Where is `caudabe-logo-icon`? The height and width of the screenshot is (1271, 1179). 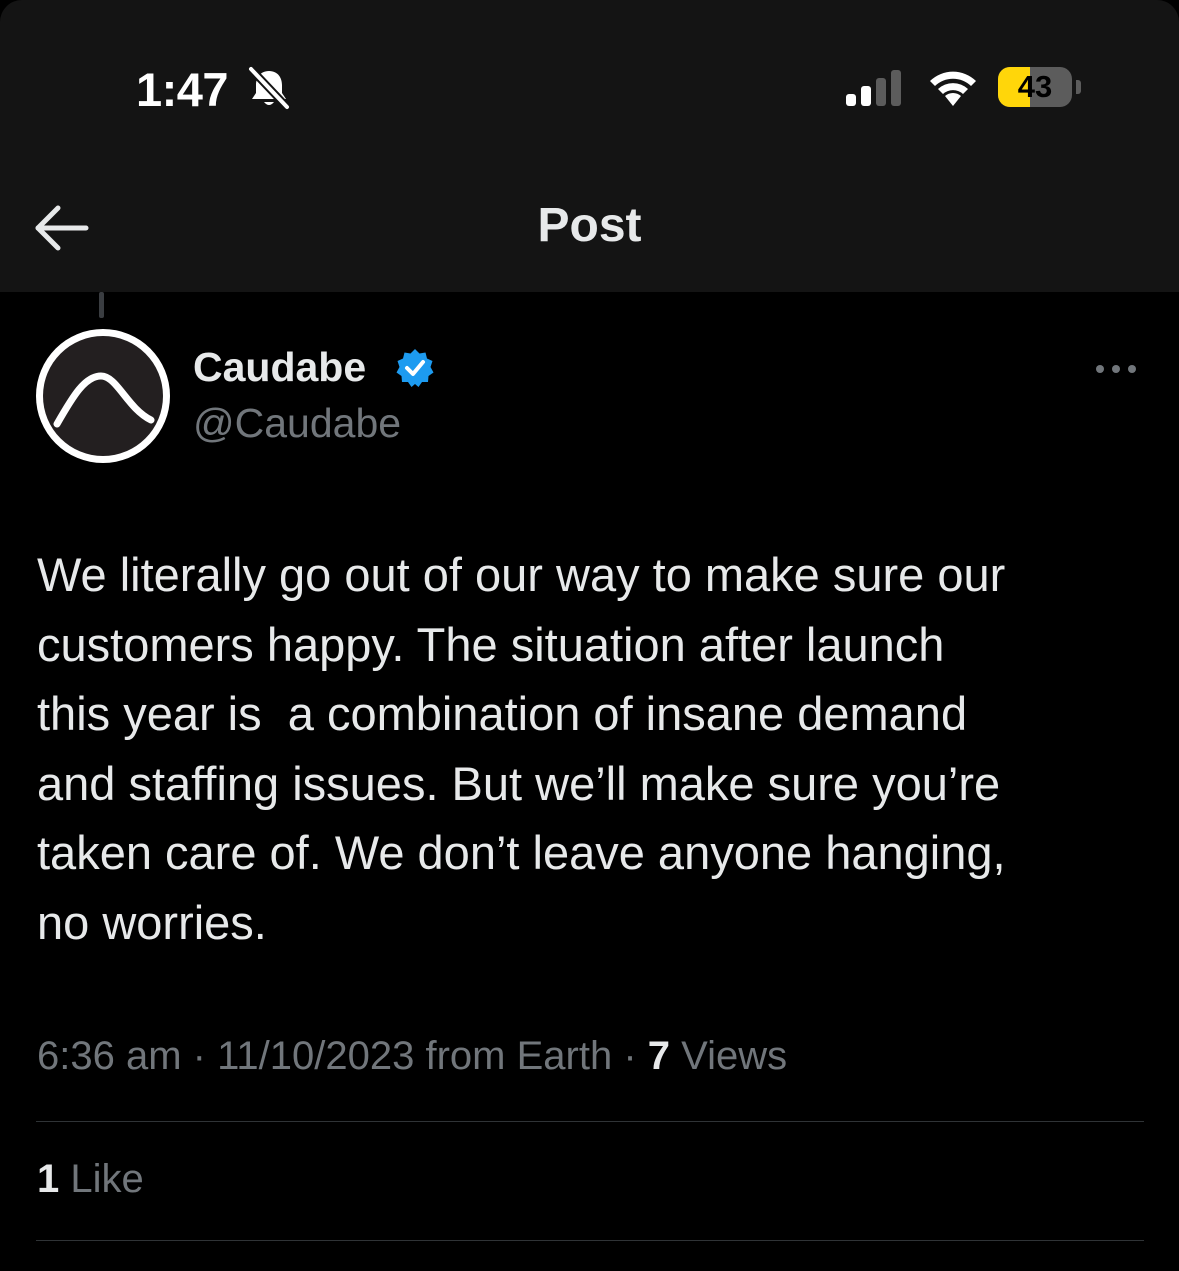
caudabe-logo-icon is located at coordinates (104, 400).